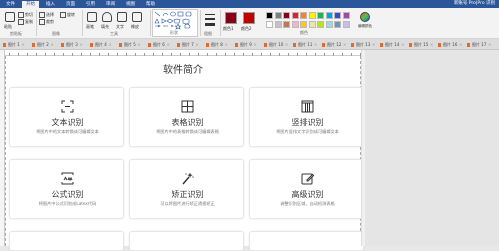 The height and width of the screenshot is (251, 499). I want to click on size-group: 粗细, so click(210, 23).